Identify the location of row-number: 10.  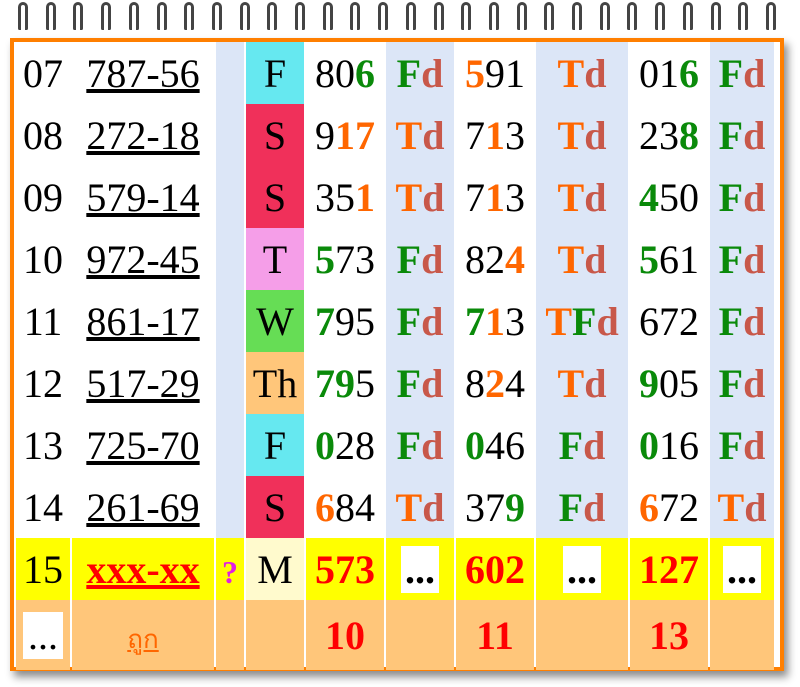
(43, 259).